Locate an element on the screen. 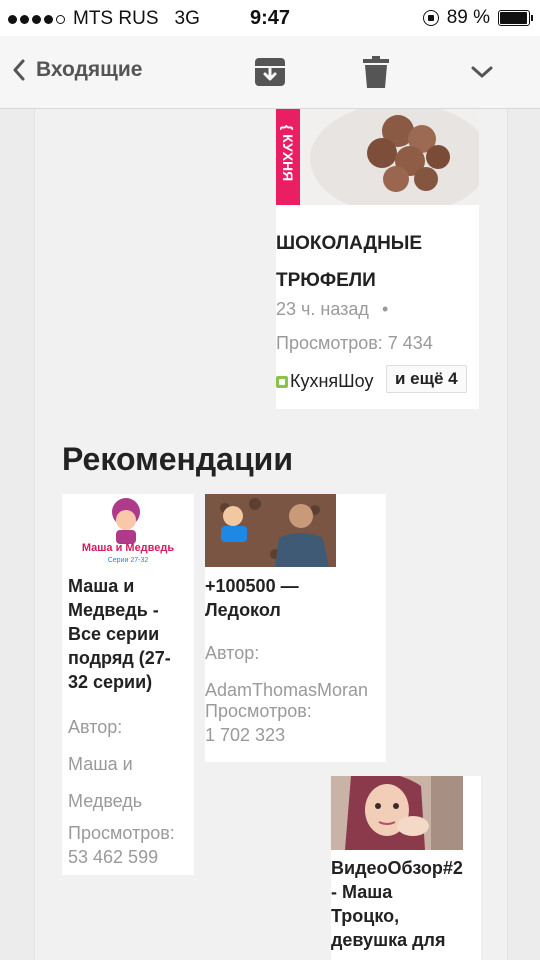  truffles-image is located at coordinates (394, 157).